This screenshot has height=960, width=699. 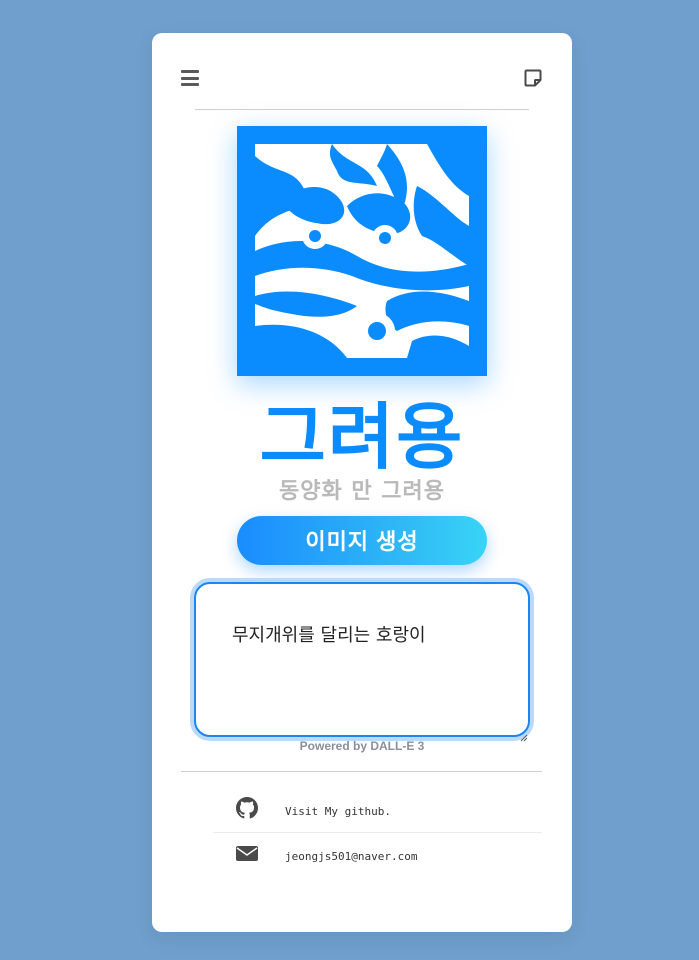 What do you see at coordinates (190, 78) in the screenshot?
I see `hamburger-menu-icon` at bounding box center [190, 78].